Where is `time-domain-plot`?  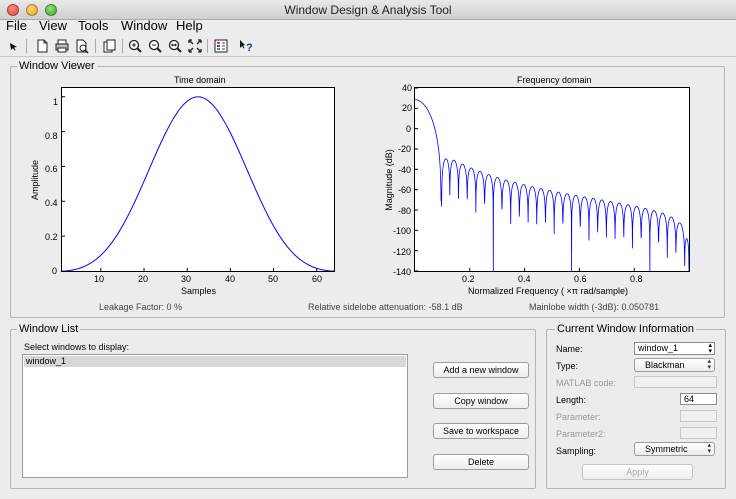
time-domain-plot is located at coordinates (198, 179).